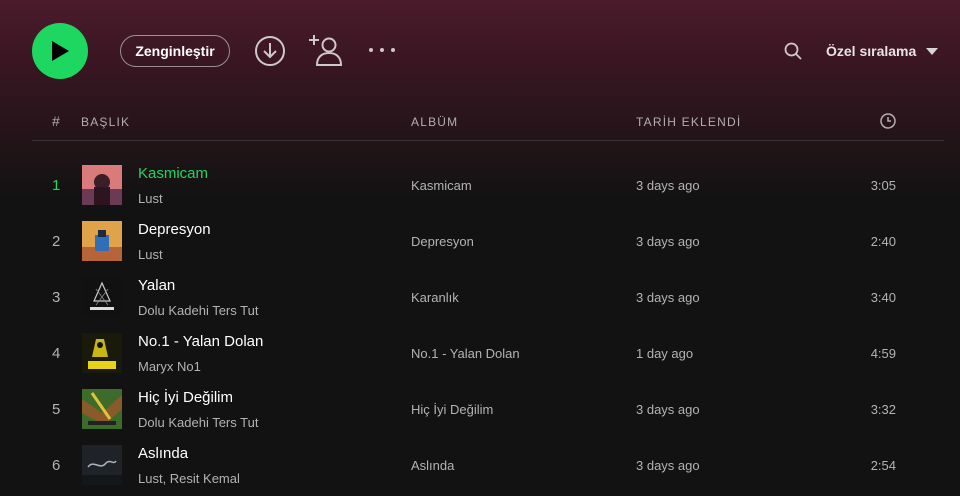 The height and width of the screenshot is (496, 960). What do you see at coordinates (56, 465) in the screenshot?
I see `track-number: 6` at bounding box center [56, 465].